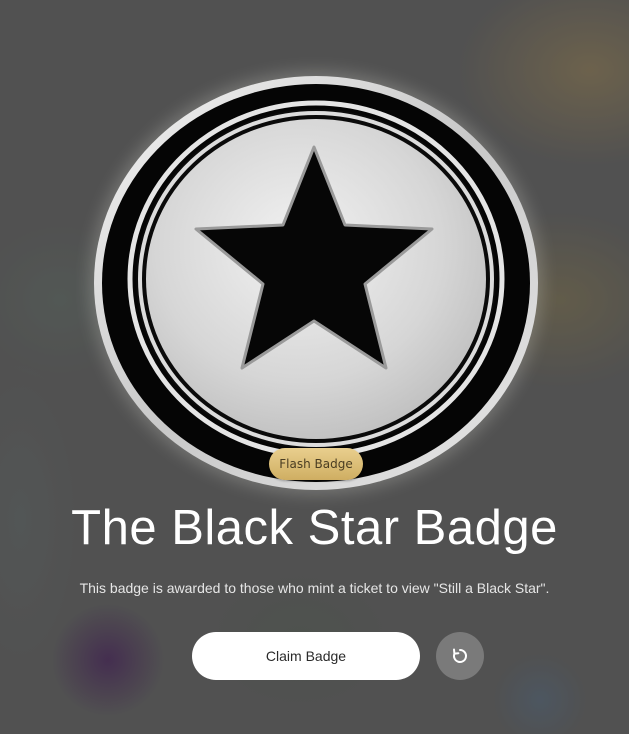  I want to click on badge-title: The Black Star Badge, so click(314, 528).